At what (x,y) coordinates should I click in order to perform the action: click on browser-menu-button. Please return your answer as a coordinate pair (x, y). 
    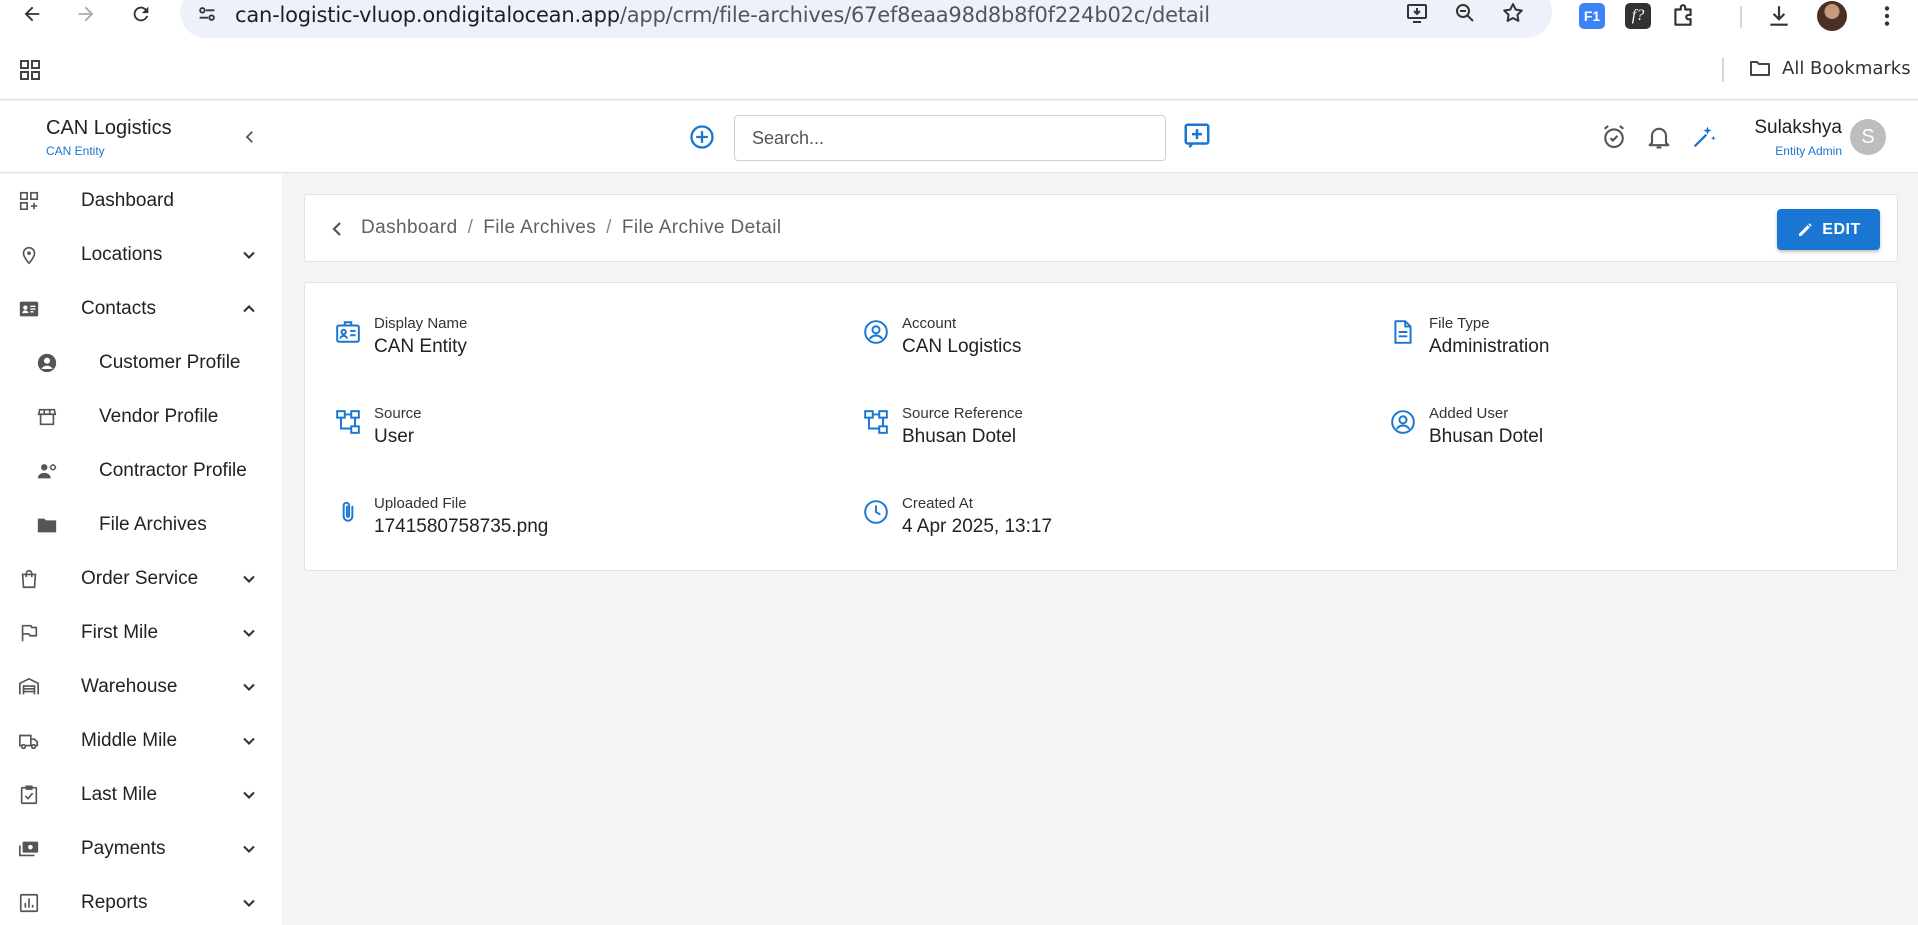
    Looking at the image, I should click on (1887, 16).